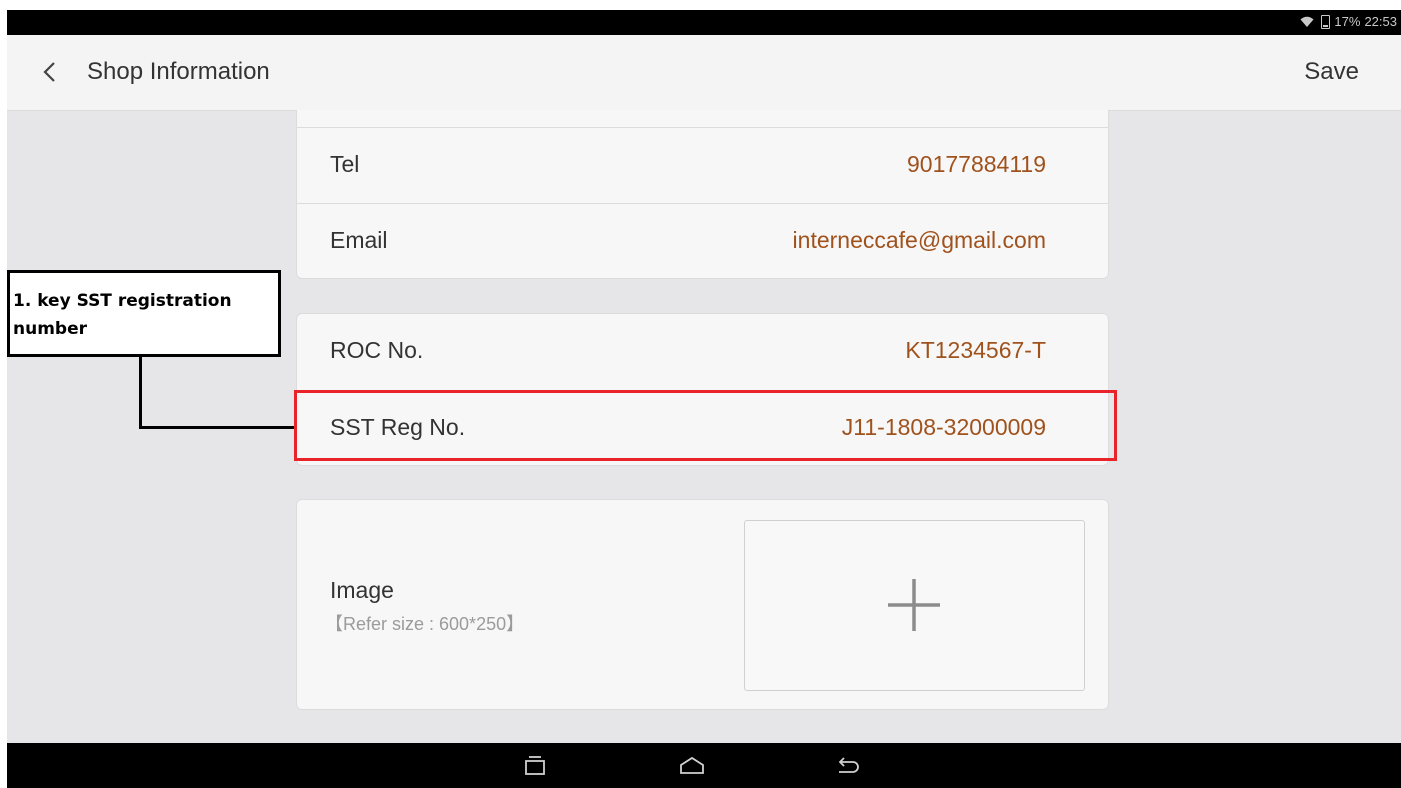 The width and height of the screenshot is (1401, 788). I want to click on plus-icon, so click(914, 605).